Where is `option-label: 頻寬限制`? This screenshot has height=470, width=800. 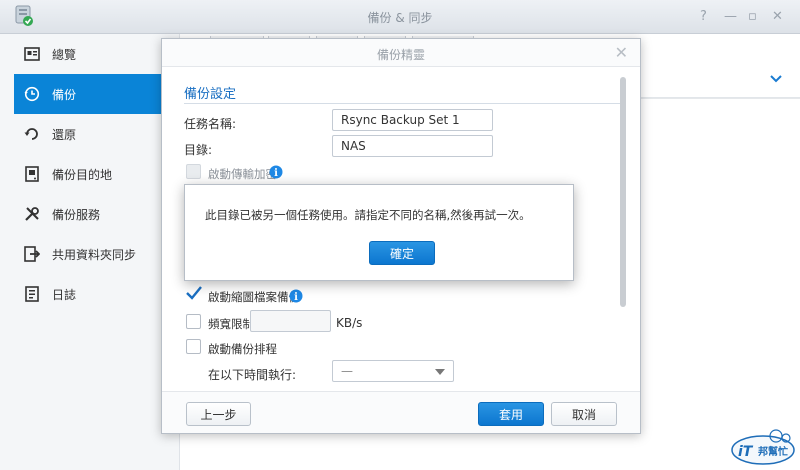
option-label: 頻寬限制 is located at coordinates (231, 324).